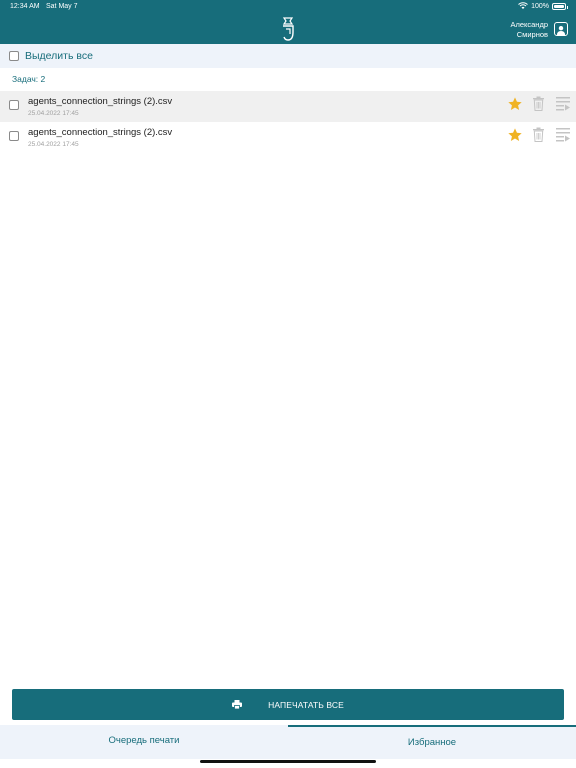  I want to click on wifi-icon, so click(523, 5).